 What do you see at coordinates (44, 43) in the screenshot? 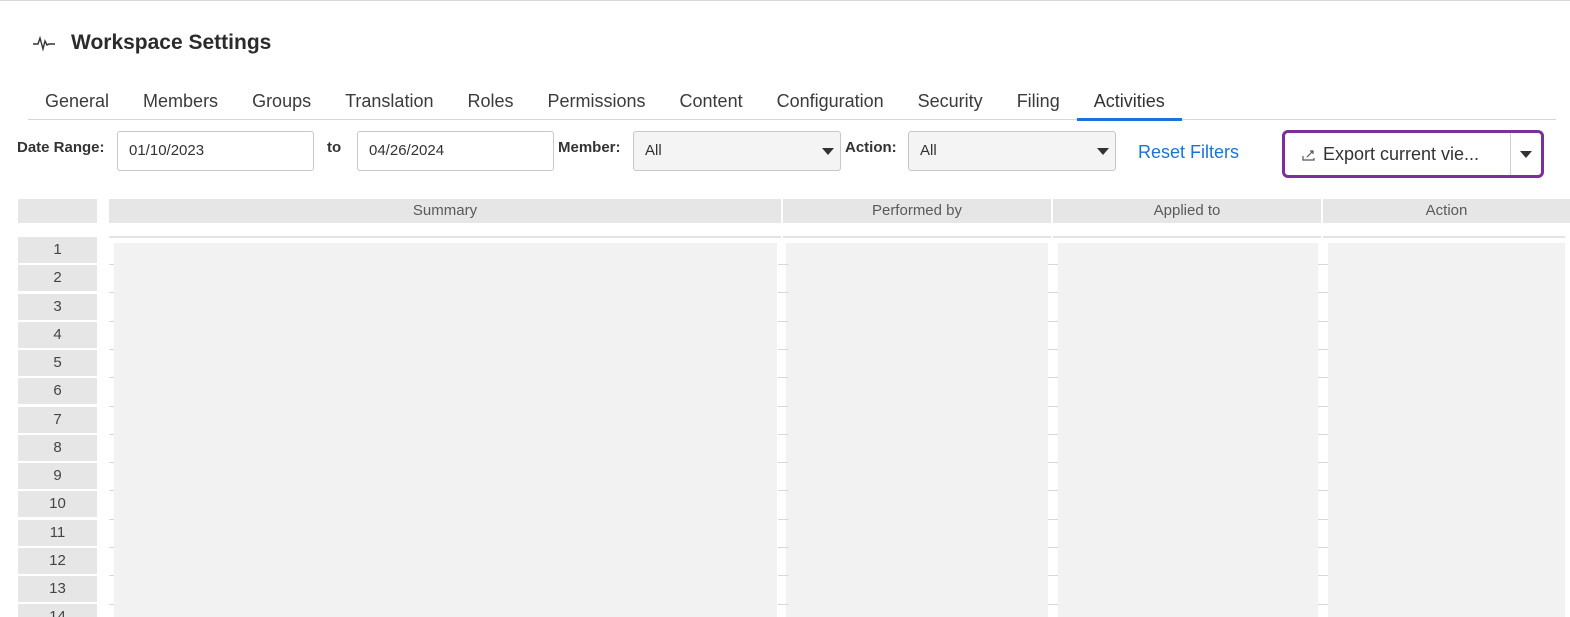
I see `activity-pulse-icon` at bounding box center [44, 43].